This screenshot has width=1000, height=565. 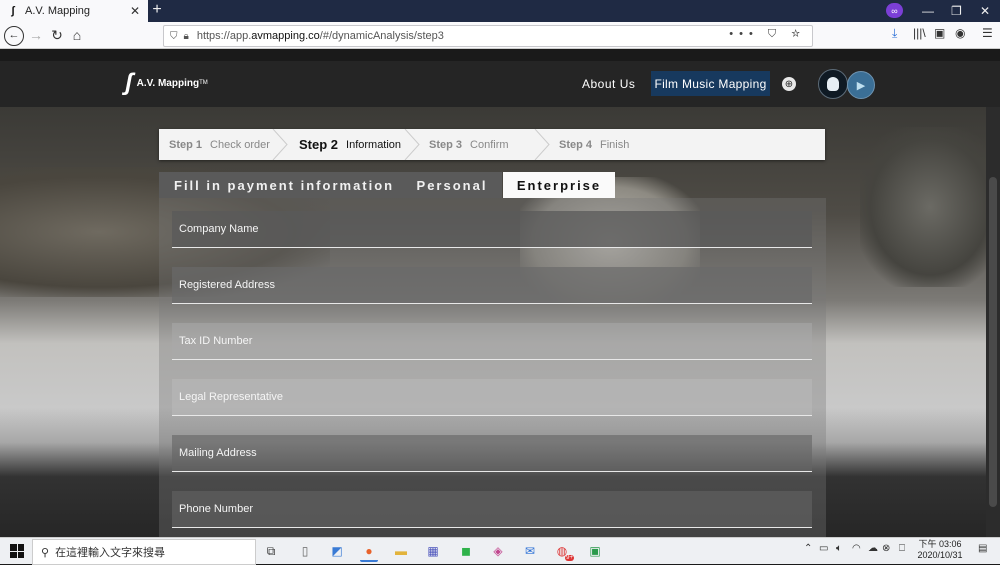 I want to click on registered-address-field: Registered Address, so click(x=492, y=285).